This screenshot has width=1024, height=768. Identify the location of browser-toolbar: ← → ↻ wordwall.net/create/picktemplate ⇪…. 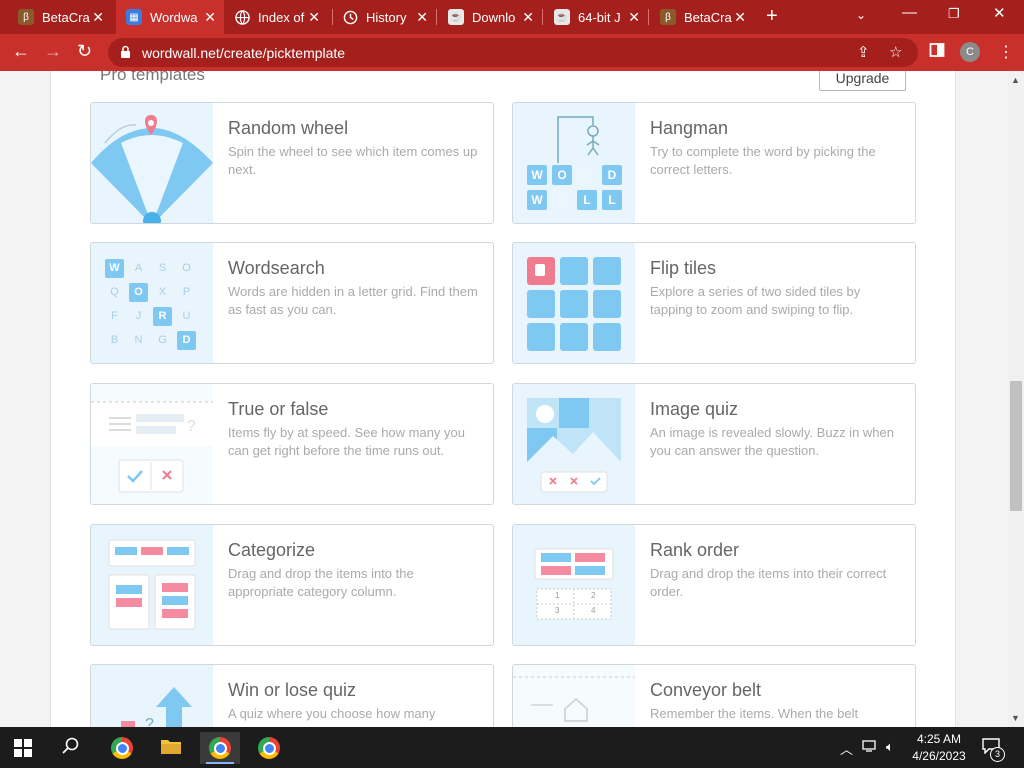
(512, 52).